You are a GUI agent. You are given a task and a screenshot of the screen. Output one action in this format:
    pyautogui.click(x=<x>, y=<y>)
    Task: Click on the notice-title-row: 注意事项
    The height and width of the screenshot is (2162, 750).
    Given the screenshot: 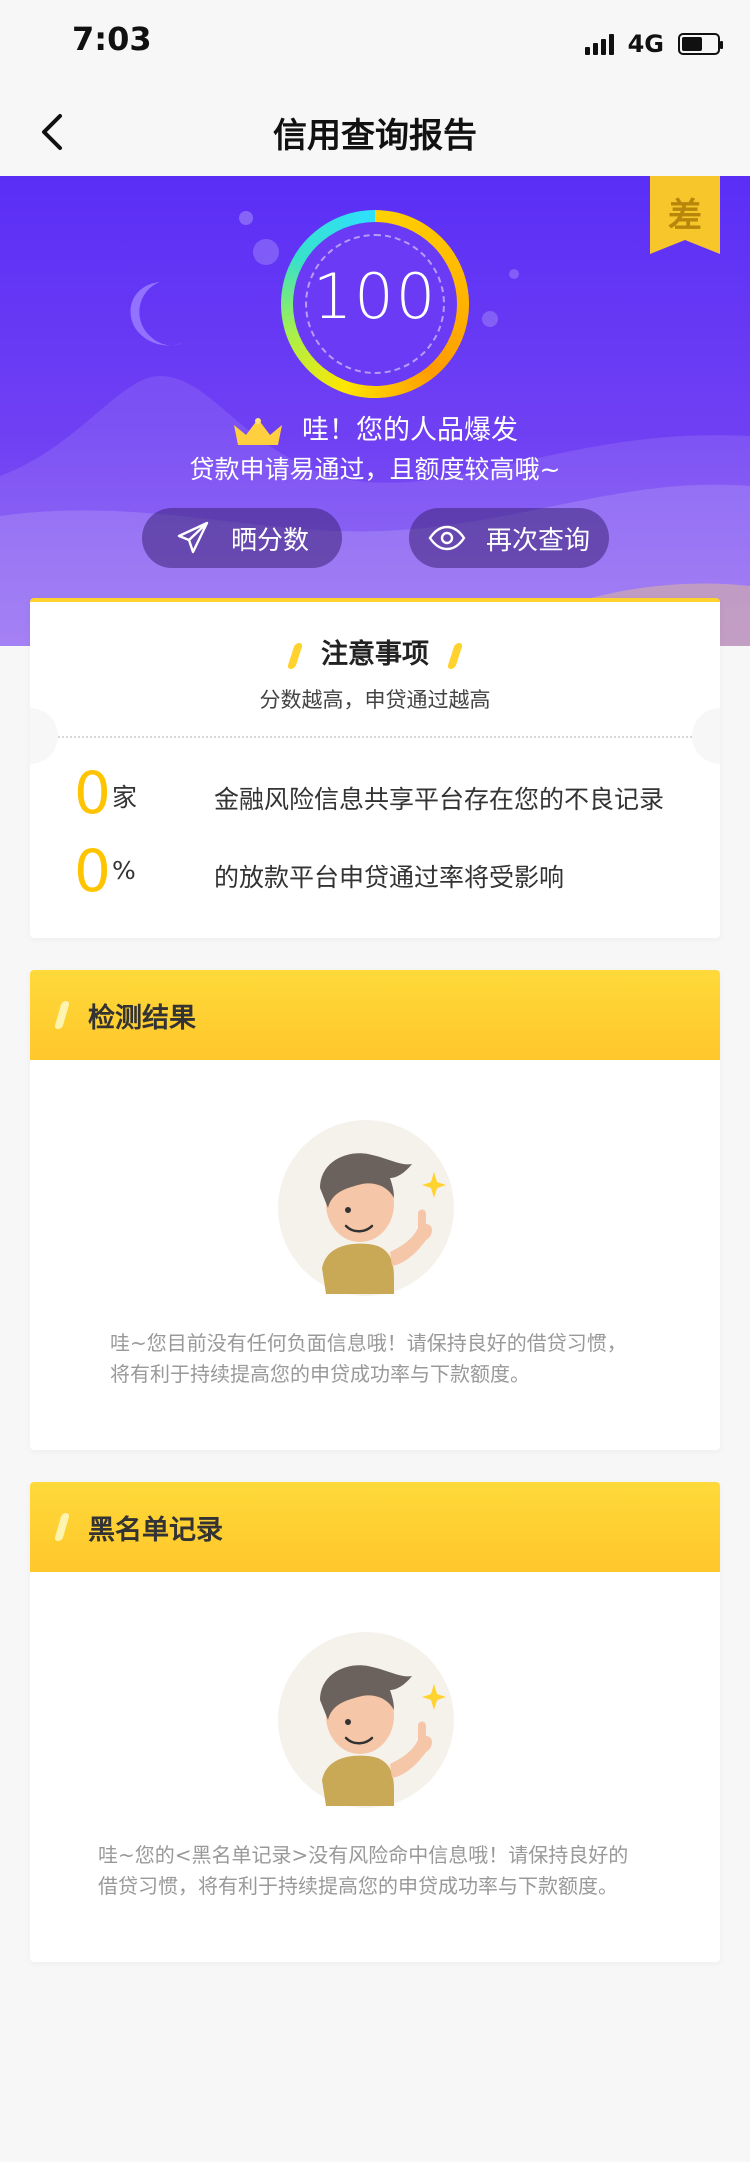 What is the action you would take?
    pyautogui.click(x=375, y=651)
    